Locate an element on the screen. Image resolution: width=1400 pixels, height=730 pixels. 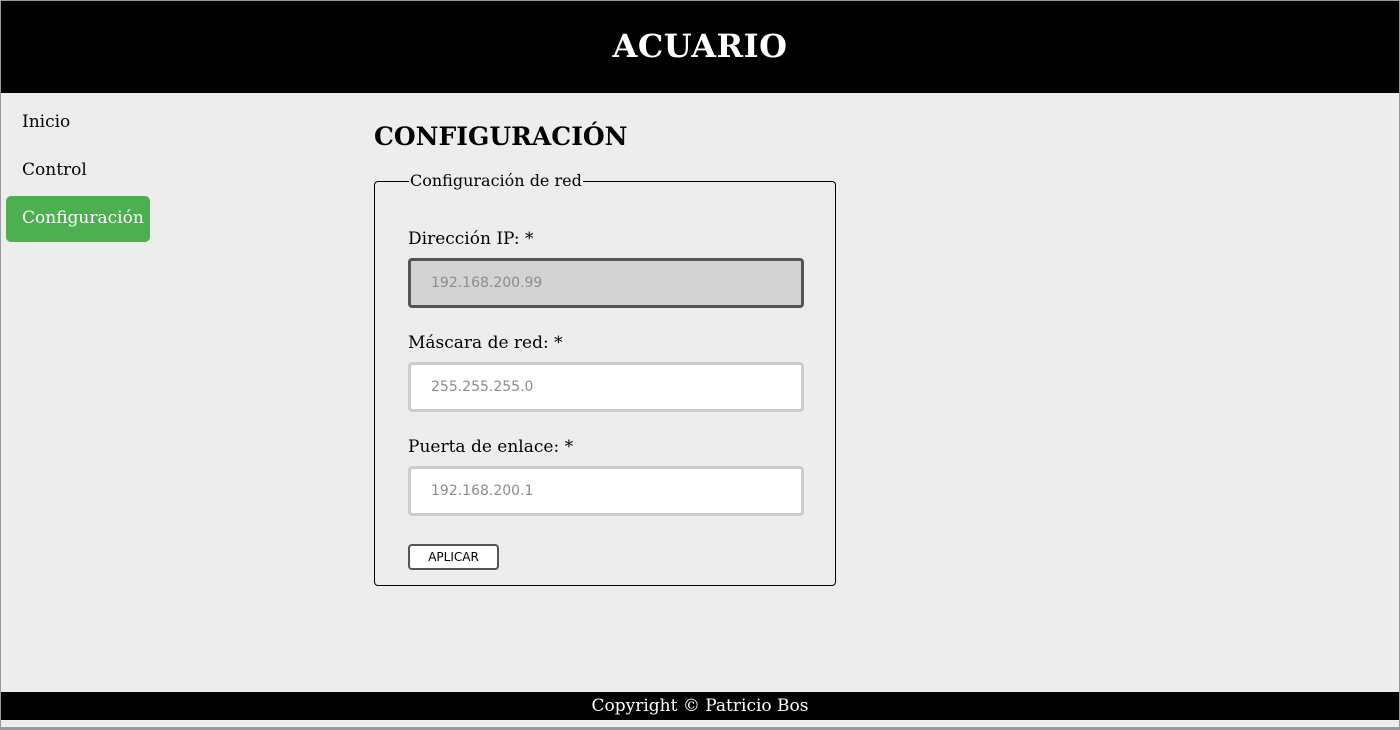
page-title: CONFIGURACIÓN is located at coordinates (501, 136).